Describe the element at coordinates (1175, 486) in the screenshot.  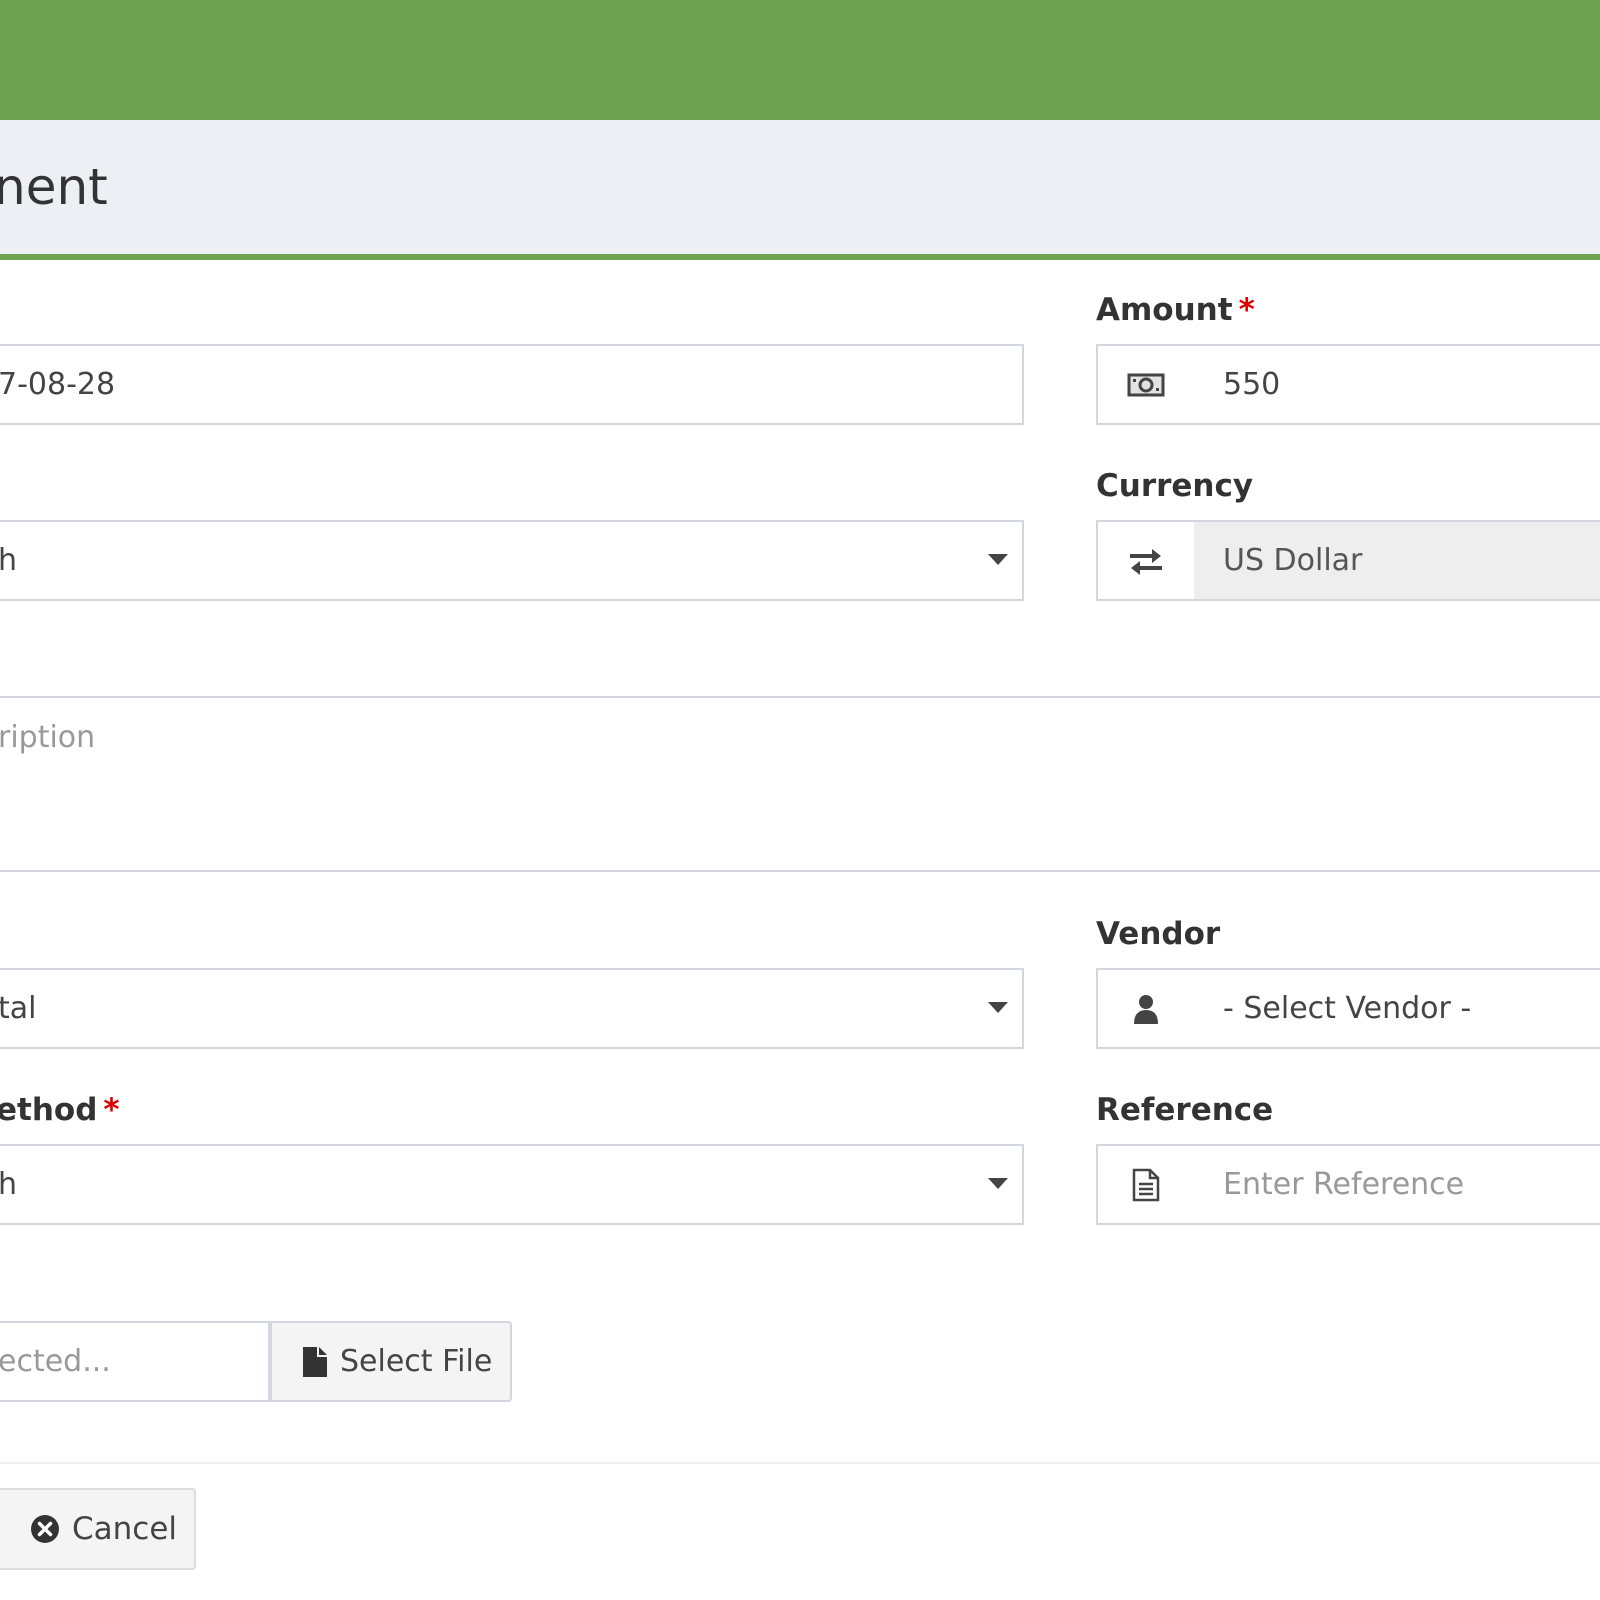
I see `currency-label: Currency` at that location.